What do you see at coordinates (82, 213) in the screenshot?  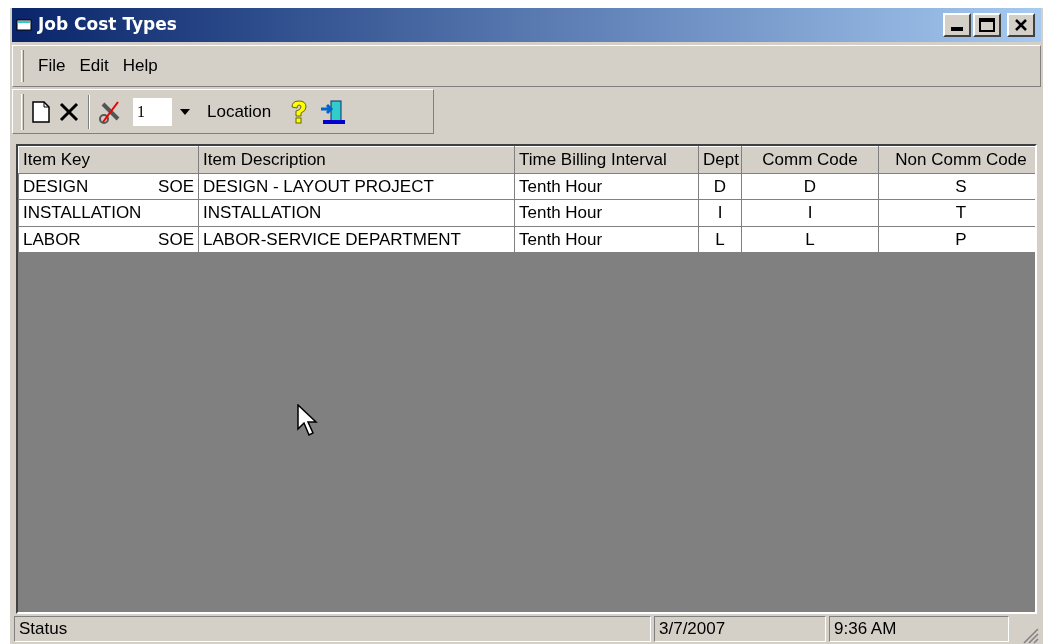 I see `table-cell-text: INSTALLATION` at bounding box center [82, 213].